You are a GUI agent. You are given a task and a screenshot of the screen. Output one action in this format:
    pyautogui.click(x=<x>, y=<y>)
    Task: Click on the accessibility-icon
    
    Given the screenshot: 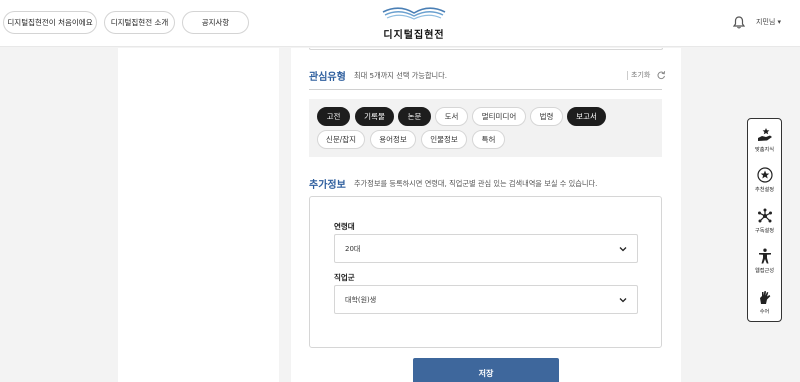 What is the action you would take?
    pyautogui.click(x=764, y=256)
    